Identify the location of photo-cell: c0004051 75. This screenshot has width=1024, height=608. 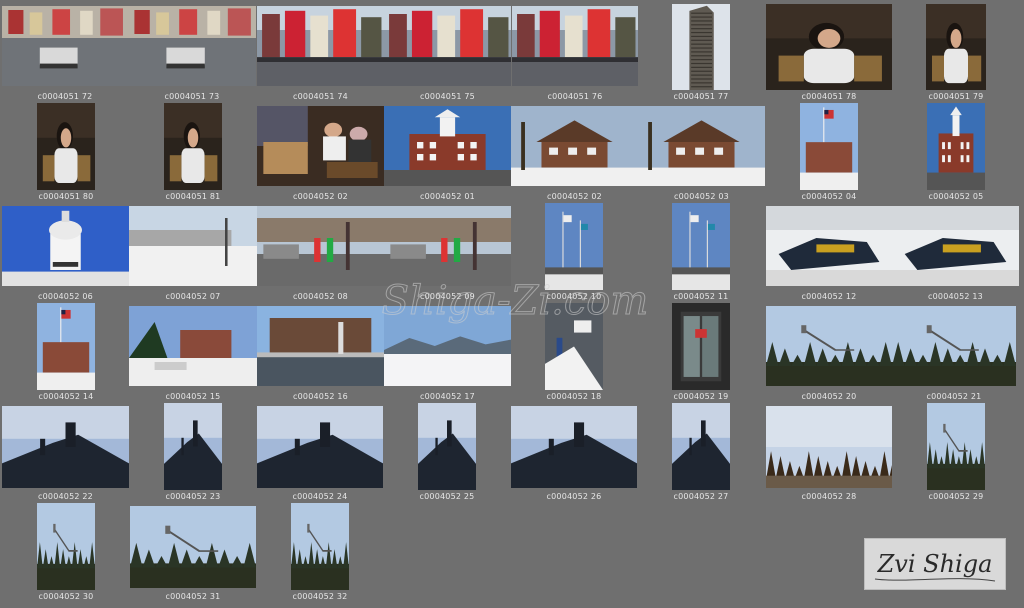
(447, 54).